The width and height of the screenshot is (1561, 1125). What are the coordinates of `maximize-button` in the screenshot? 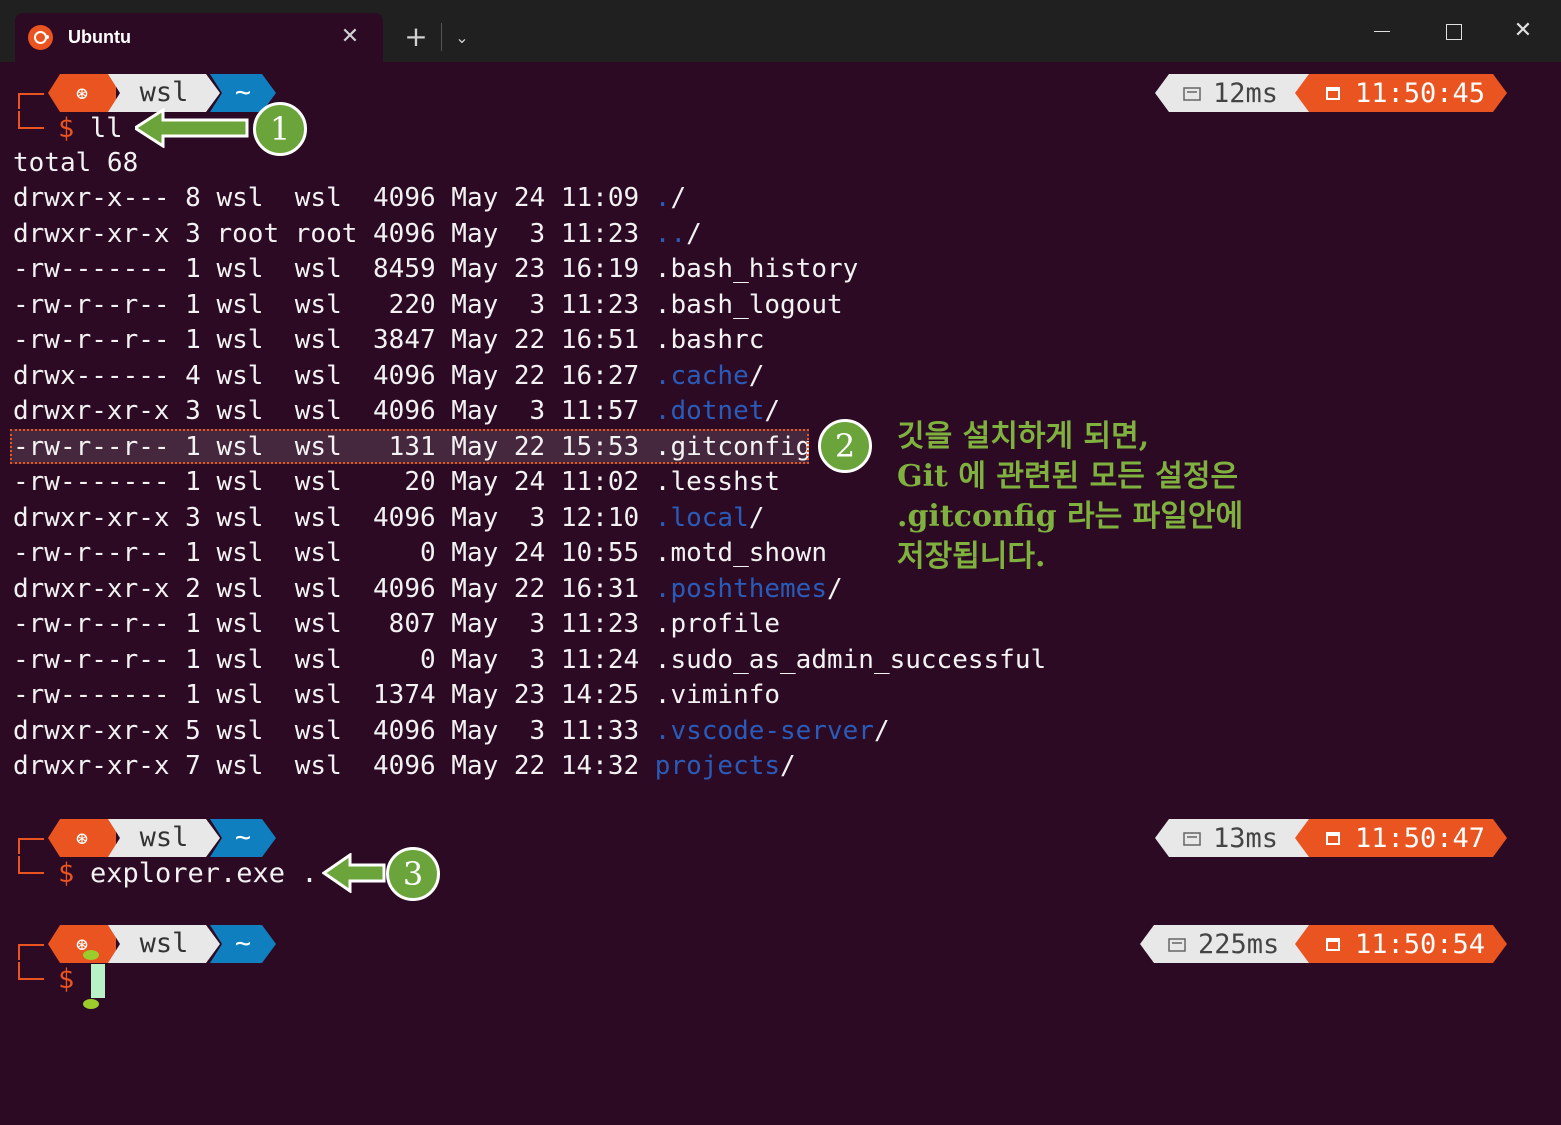 It's located at (1453, 31).